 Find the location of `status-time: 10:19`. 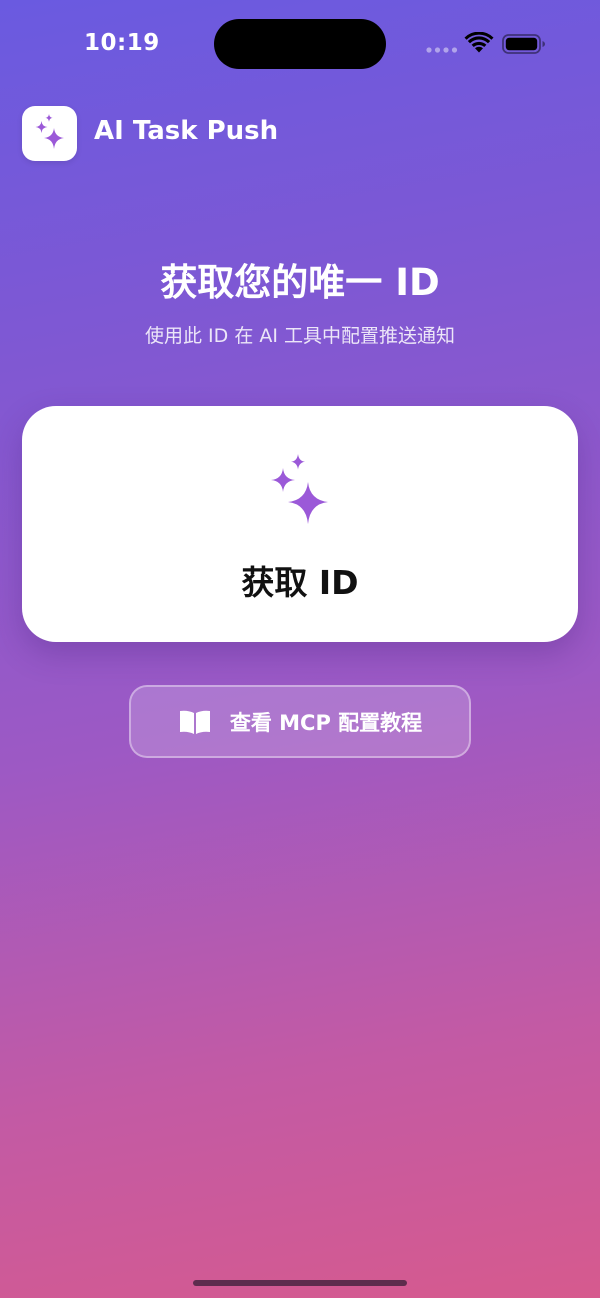

status-time: 10:19 is located at coordinates (122, 43).